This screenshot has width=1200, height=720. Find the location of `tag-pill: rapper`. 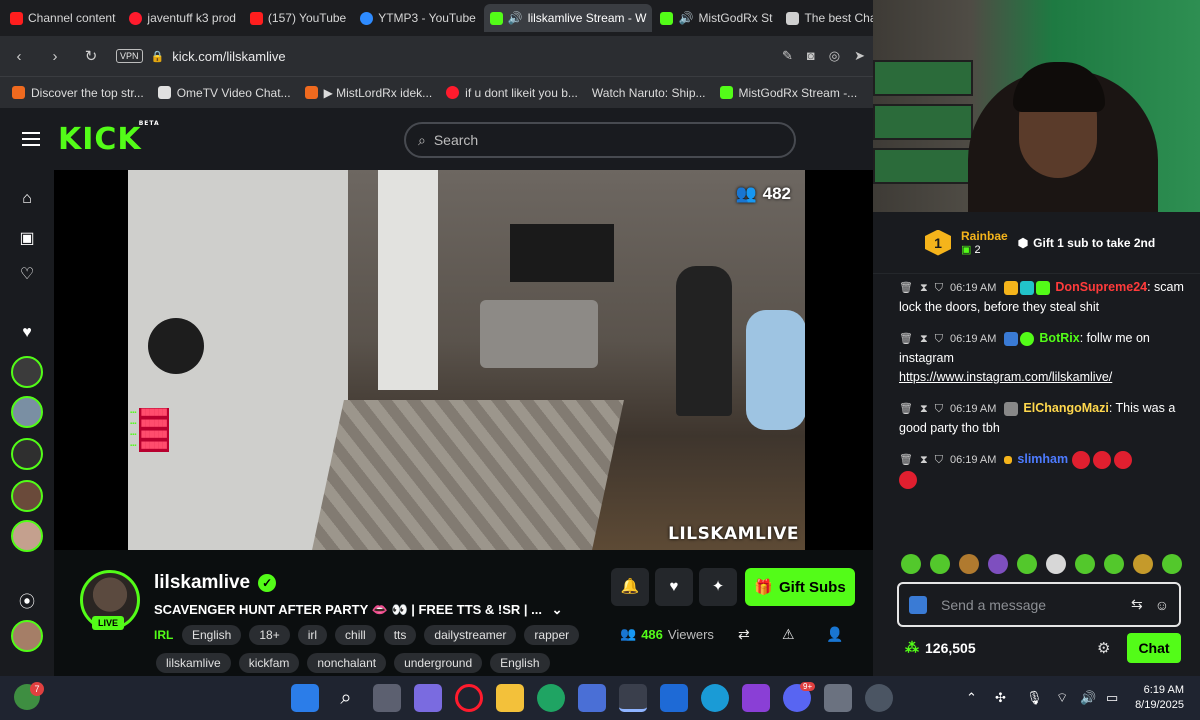

tag-pill: rapper is located at coordinates (552, 635).